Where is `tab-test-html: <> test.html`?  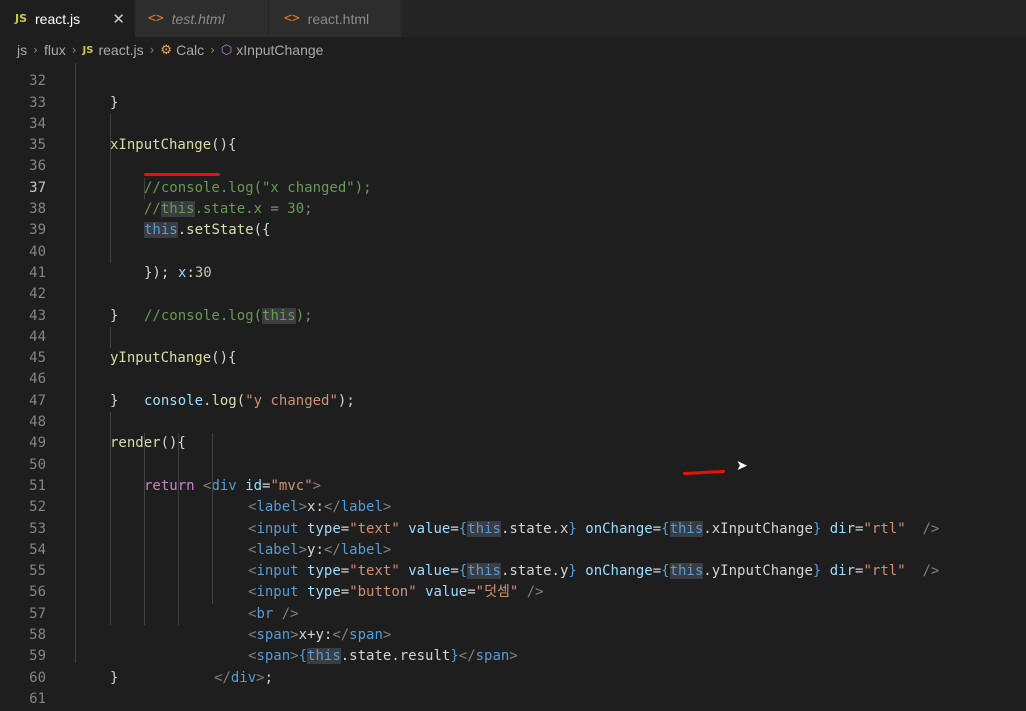 tab-test-html: <> test.html is located at coordinates (201, 18).